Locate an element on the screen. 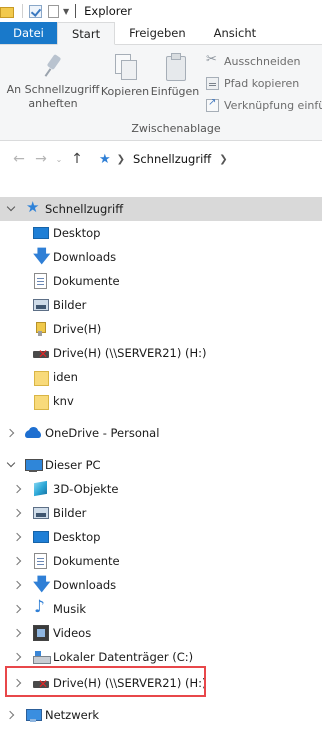 The height and width of the screenshot is (746, 322). pictures-icon is located at coordinates (41, 305).